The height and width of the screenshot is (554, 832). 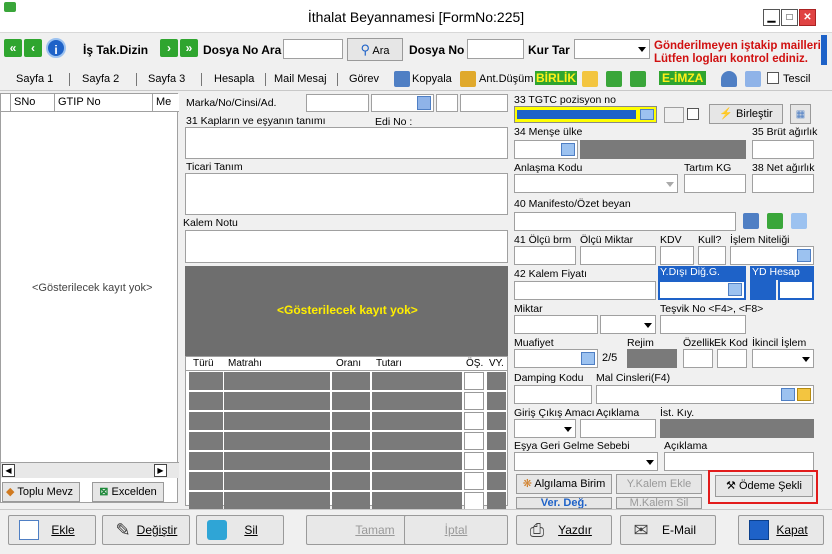 I want to click on islem-niteligi-input, so click(x=772, y=255).